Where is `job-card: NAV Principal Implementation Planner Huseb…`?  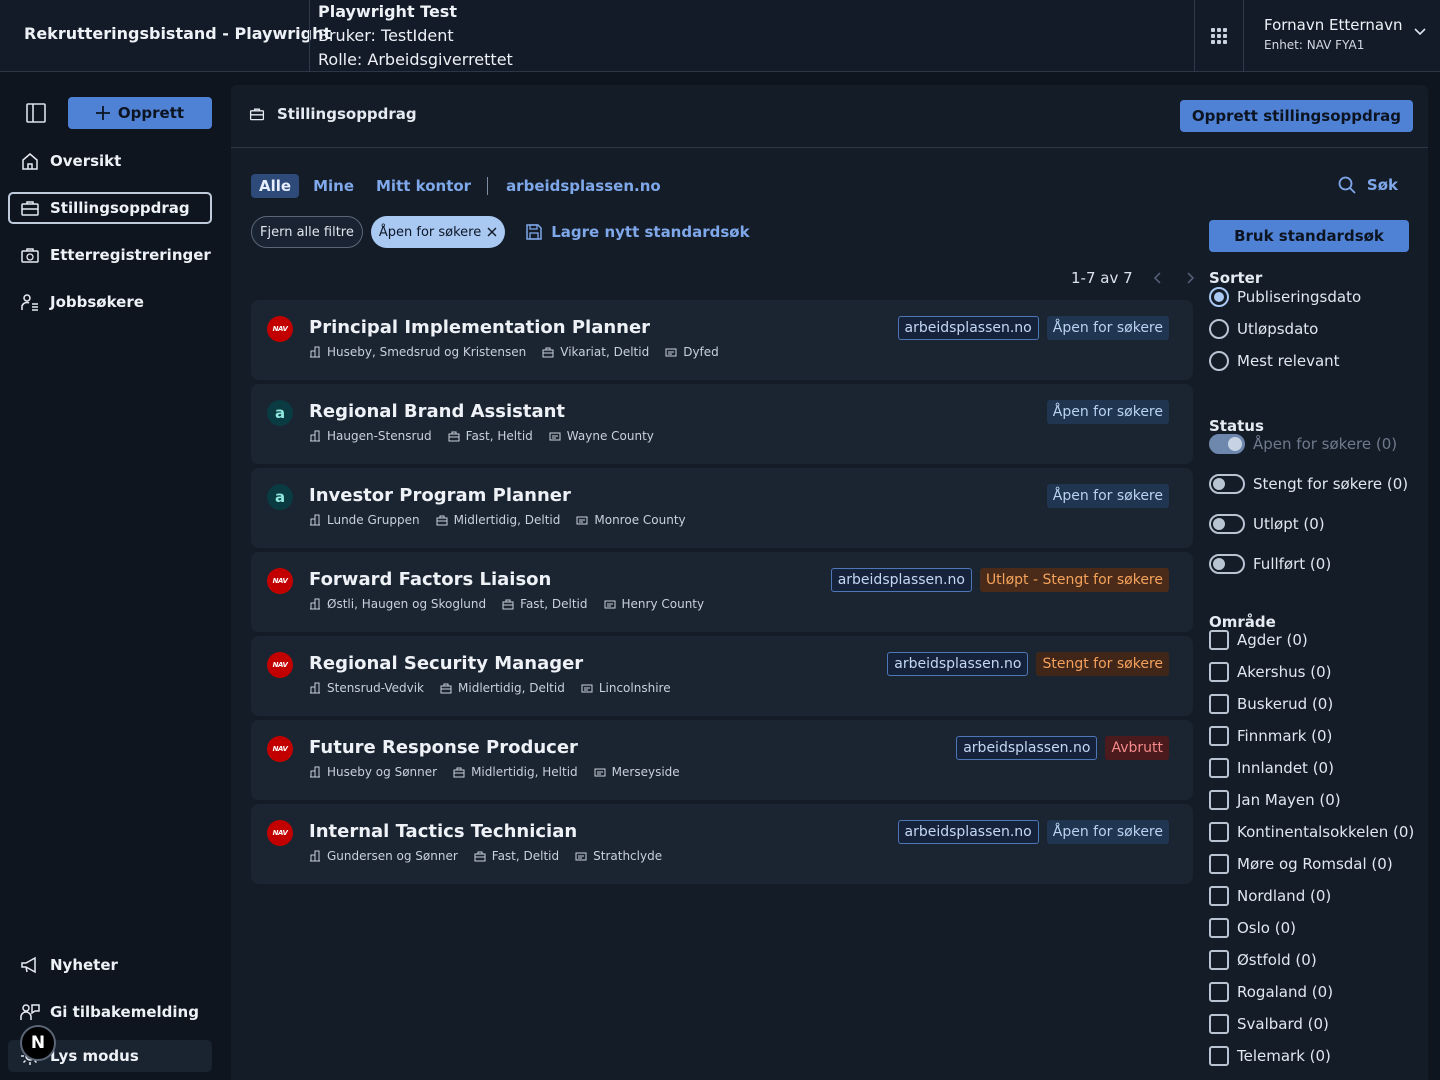
job-card: NAV Principal Implementation Planner Huseb… is located at coordinates (722, 340).